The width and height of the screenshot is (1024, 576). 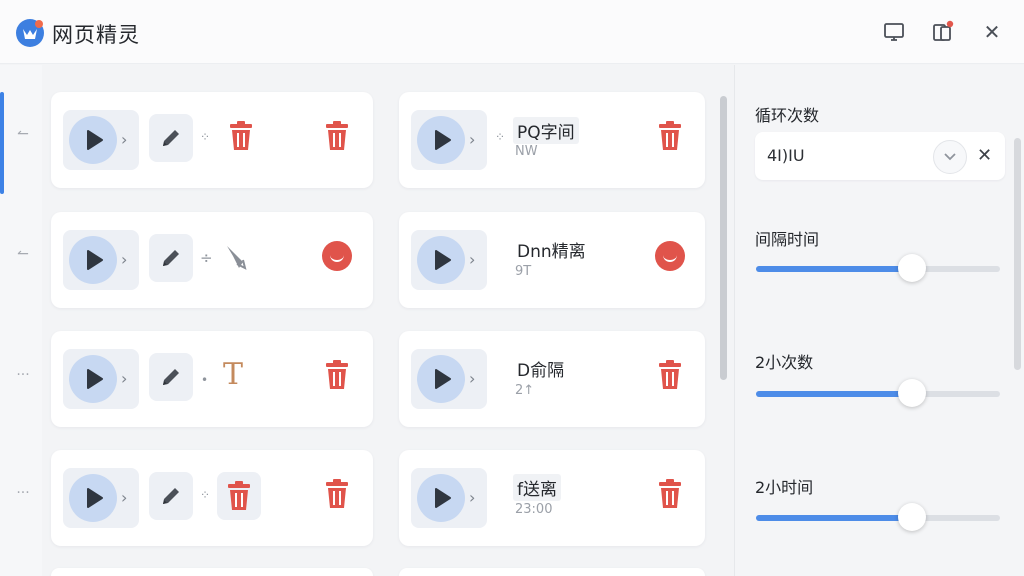 What do you see at coordinates (526, 151) in the screenshot?
I see `step-subtitle: NW` at bounding box center [526, 151].